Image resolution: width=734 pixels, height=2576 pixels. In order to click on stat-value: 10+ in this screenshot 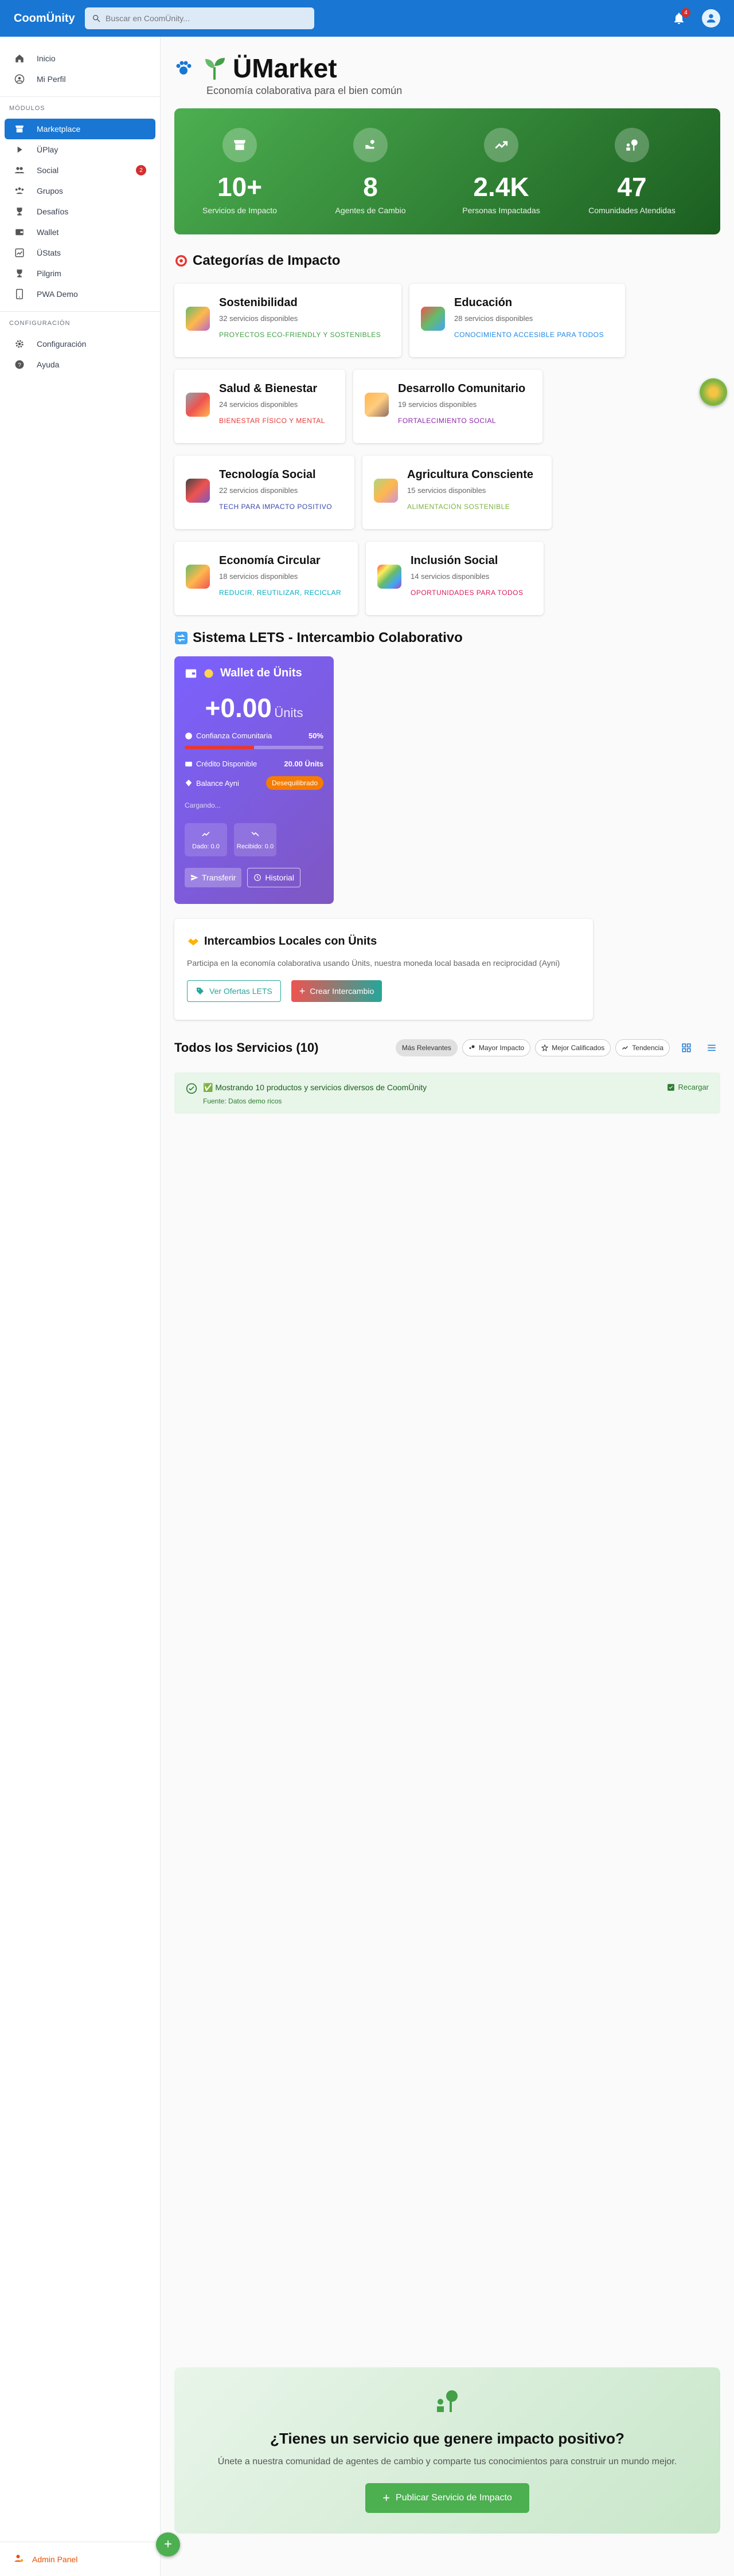, I will do `click(240, 187)`.